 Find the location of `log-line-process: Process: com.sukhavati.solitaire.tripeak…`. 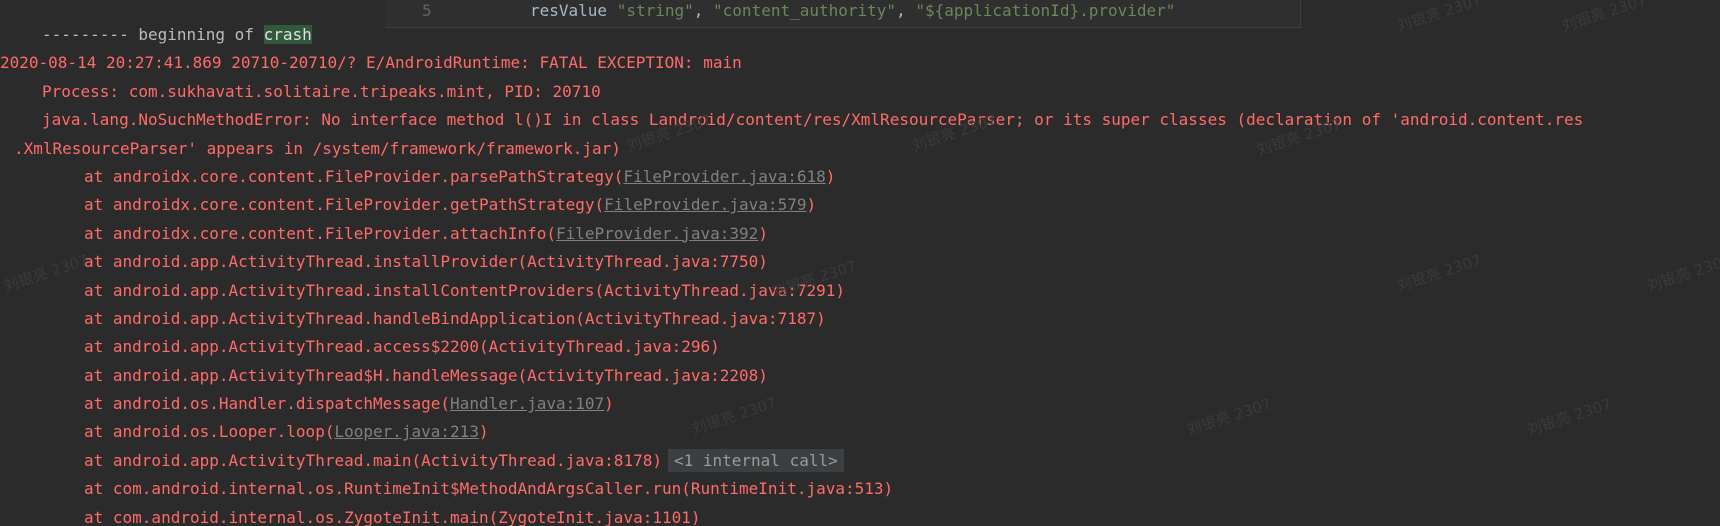

log-line-process: Process: com.sukhavati.solitaire.tripeak… is located at coordinates (321, 91).